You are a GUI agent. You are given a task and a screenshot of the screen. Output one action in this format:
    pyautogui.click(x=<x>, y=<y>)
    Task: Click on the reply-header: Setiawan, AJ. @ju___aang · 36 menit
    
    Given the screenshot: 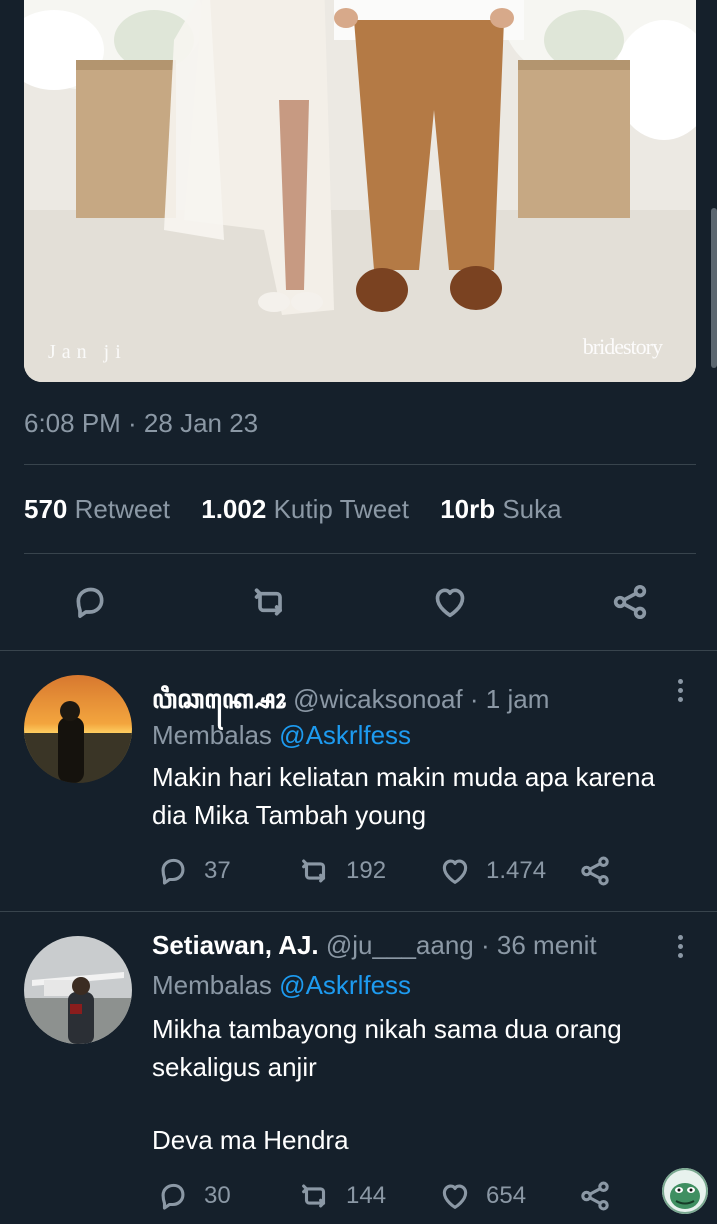 What is the action you would take?
    pyautogui.click(x=374, y=945)
    